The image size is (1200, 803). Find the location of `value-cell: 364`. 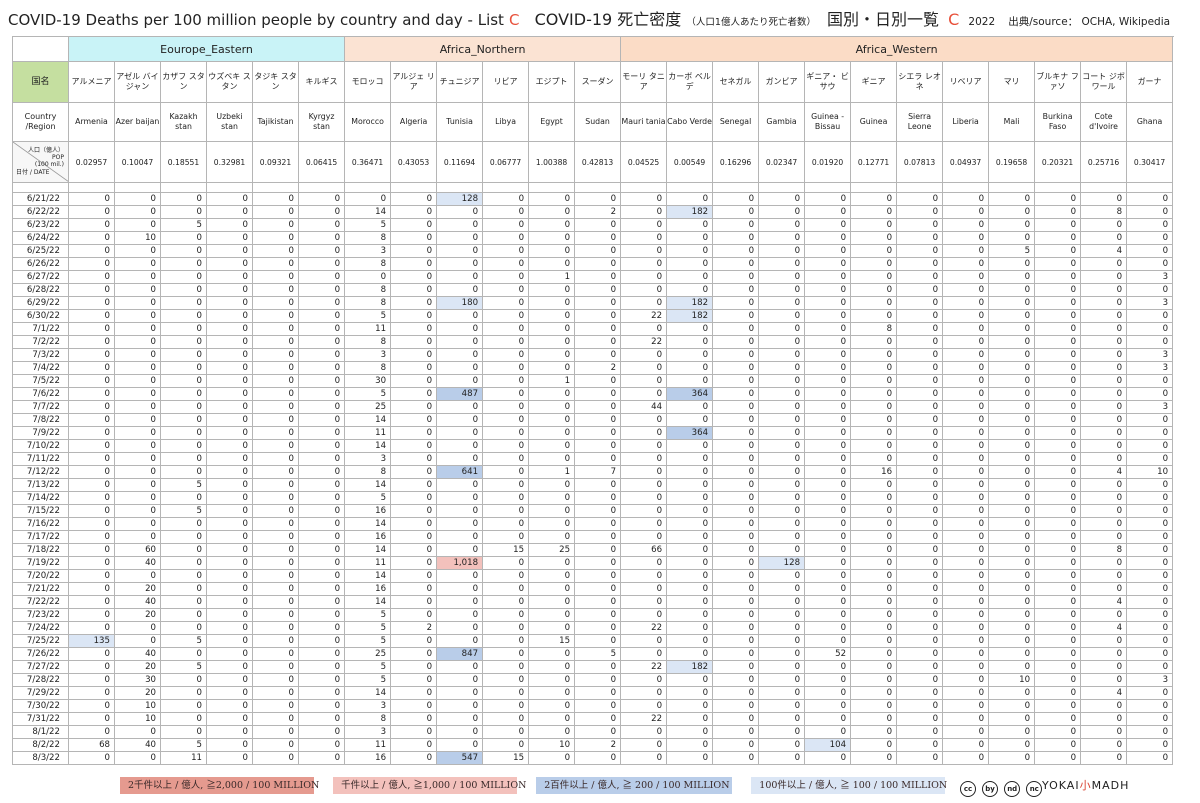

value-cell: 364 is located at coordinates (690, 394).